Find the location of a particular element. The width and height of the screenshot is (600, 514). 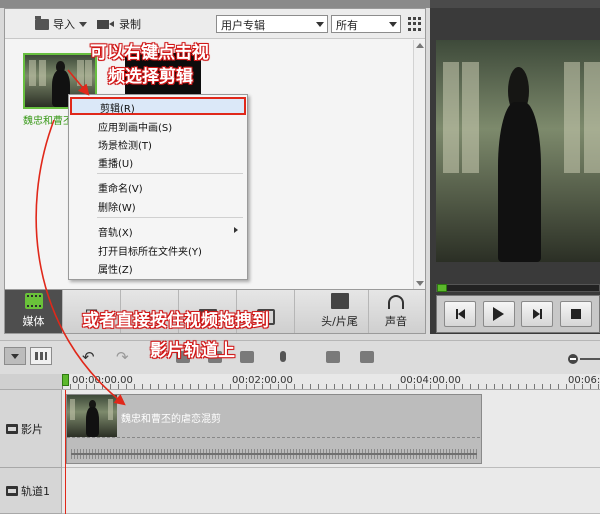

album-select-value: 用户专辑 is located at coordinates (243, 25).